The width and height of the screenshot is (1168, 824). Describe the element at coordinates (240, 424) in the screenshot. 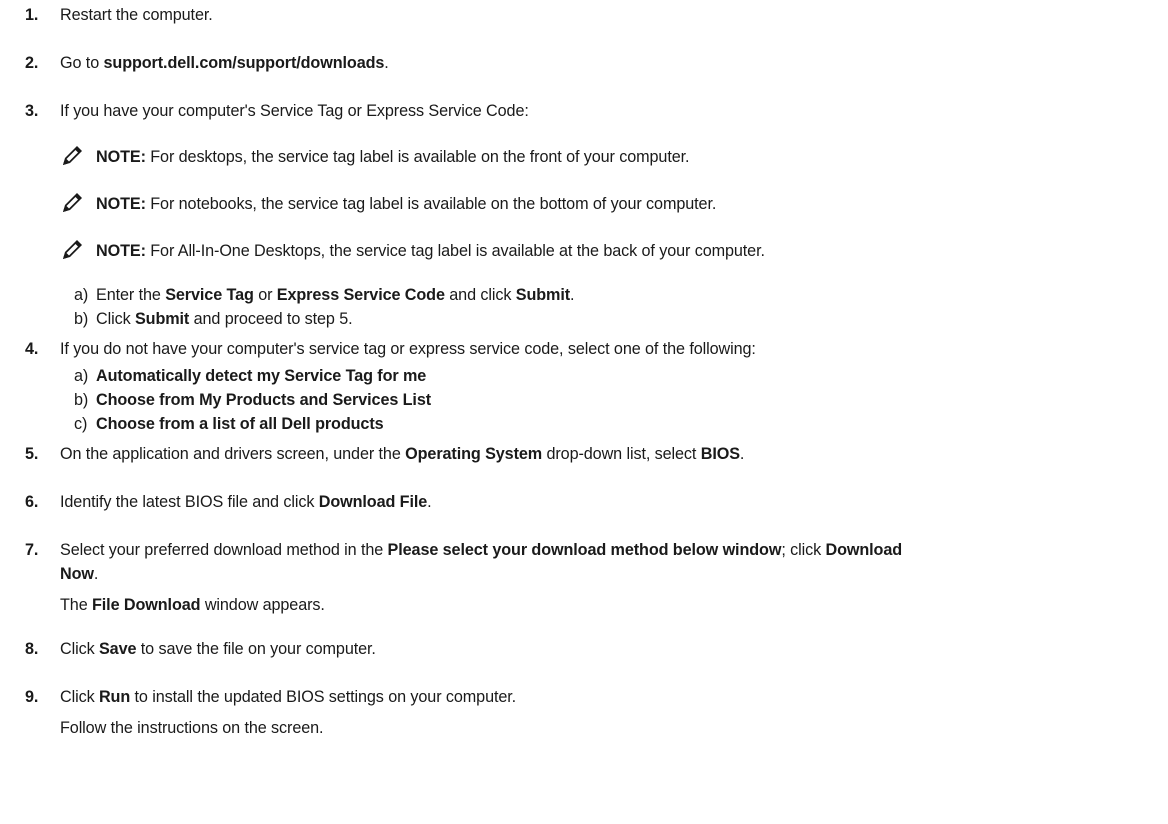

I see `substep-text: Choose from a list of all Dell products` at that location.